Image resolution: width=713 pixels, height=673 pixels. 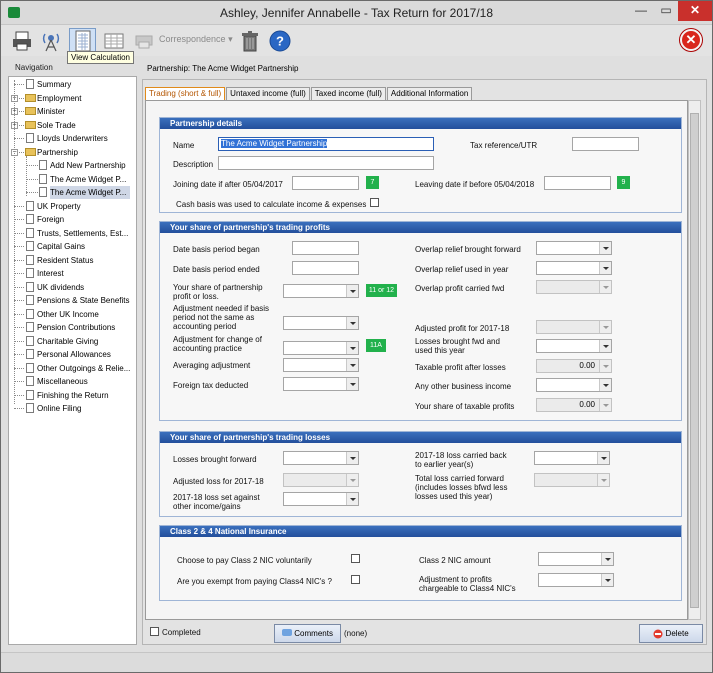 I want to click on nav-item-employment: Employment, so click(x=59, y=98).